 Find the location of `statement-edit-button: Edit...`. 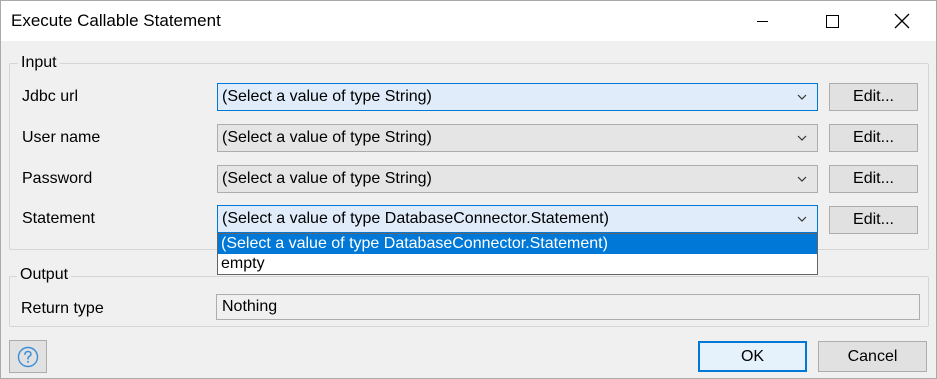

statement-edit-button: Edit... is located at coordinates (873, 220).